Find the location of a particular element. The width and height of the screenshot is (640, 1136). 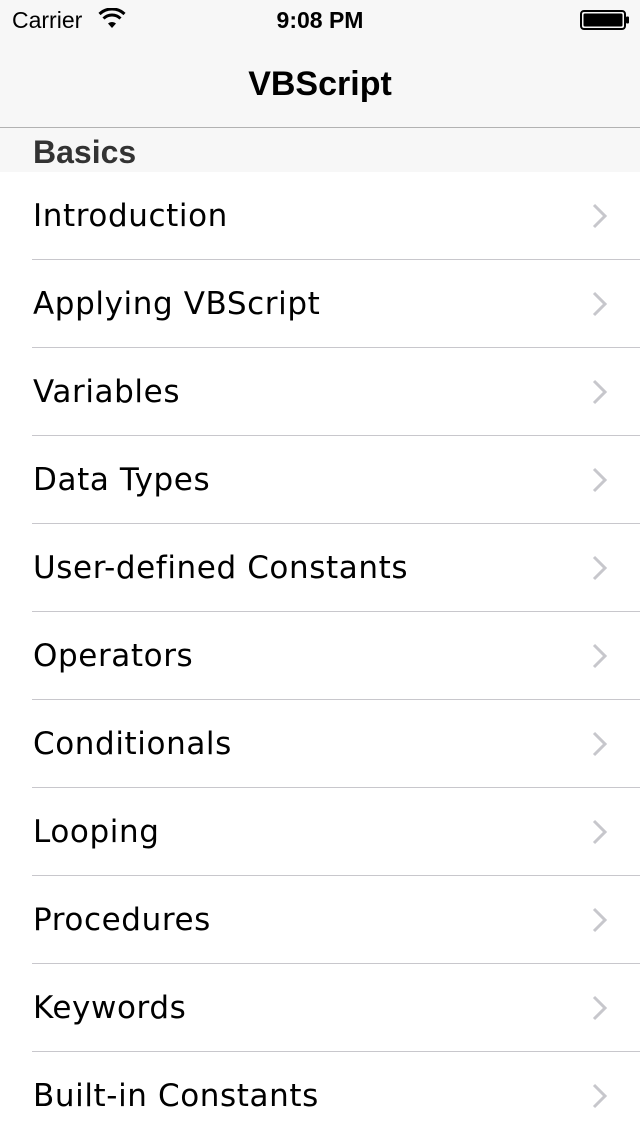

list-item-applying-vbscript: Applying VBScript is located at coordinates (320, 304).